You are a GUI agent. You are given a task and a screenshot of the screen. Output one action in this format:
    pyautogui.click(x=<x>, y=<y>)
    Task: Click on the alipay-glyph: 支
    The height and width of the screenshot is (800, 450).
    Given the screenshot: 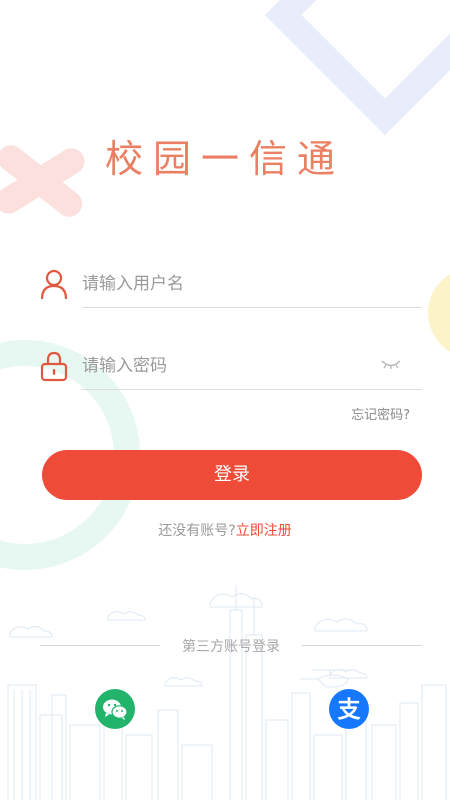 What is the action you would take?
    pyautogui.click(x=349, y=710)
    